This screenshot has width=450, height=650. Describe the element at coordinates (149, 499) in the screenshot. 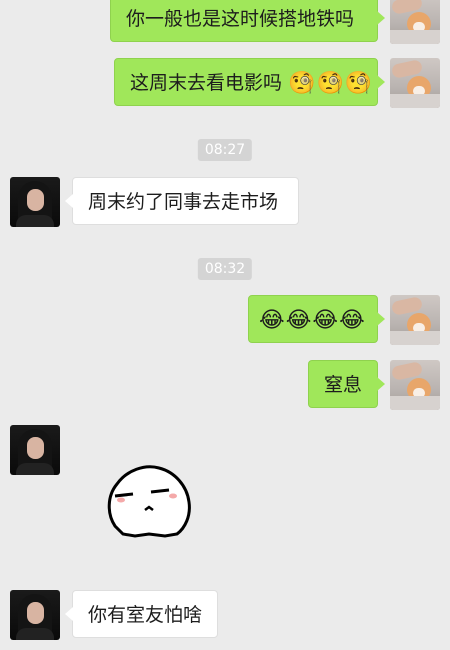

I see `smirk-sticker` at that location.